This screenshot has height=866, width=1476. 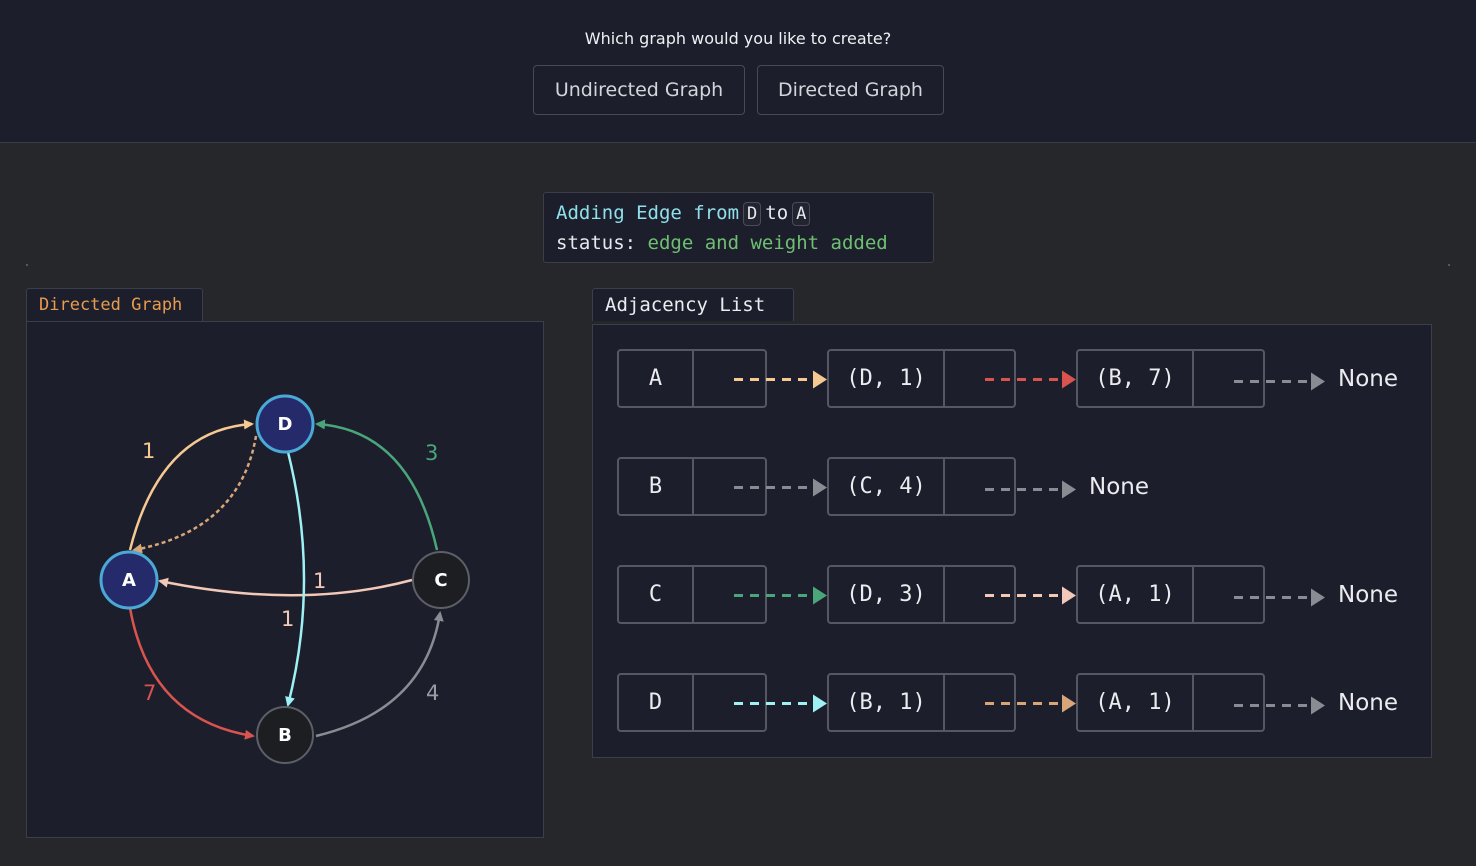 I want to click on edge-weight-A-B: 7, so click(x=149, y=693).